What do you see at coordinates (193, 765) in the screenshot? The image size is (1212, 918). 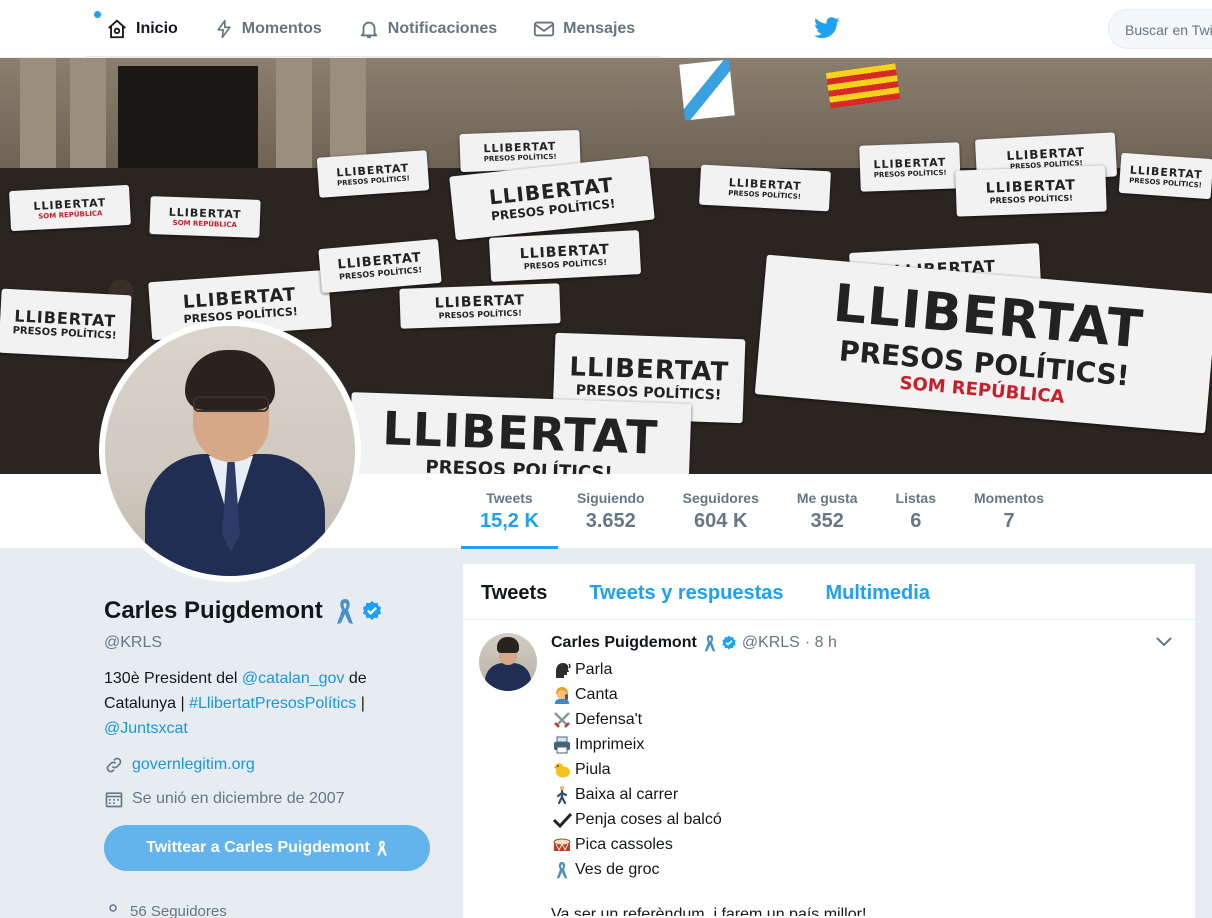 I see `website-link: governlegitim.org` at bounding box center [193, 765].